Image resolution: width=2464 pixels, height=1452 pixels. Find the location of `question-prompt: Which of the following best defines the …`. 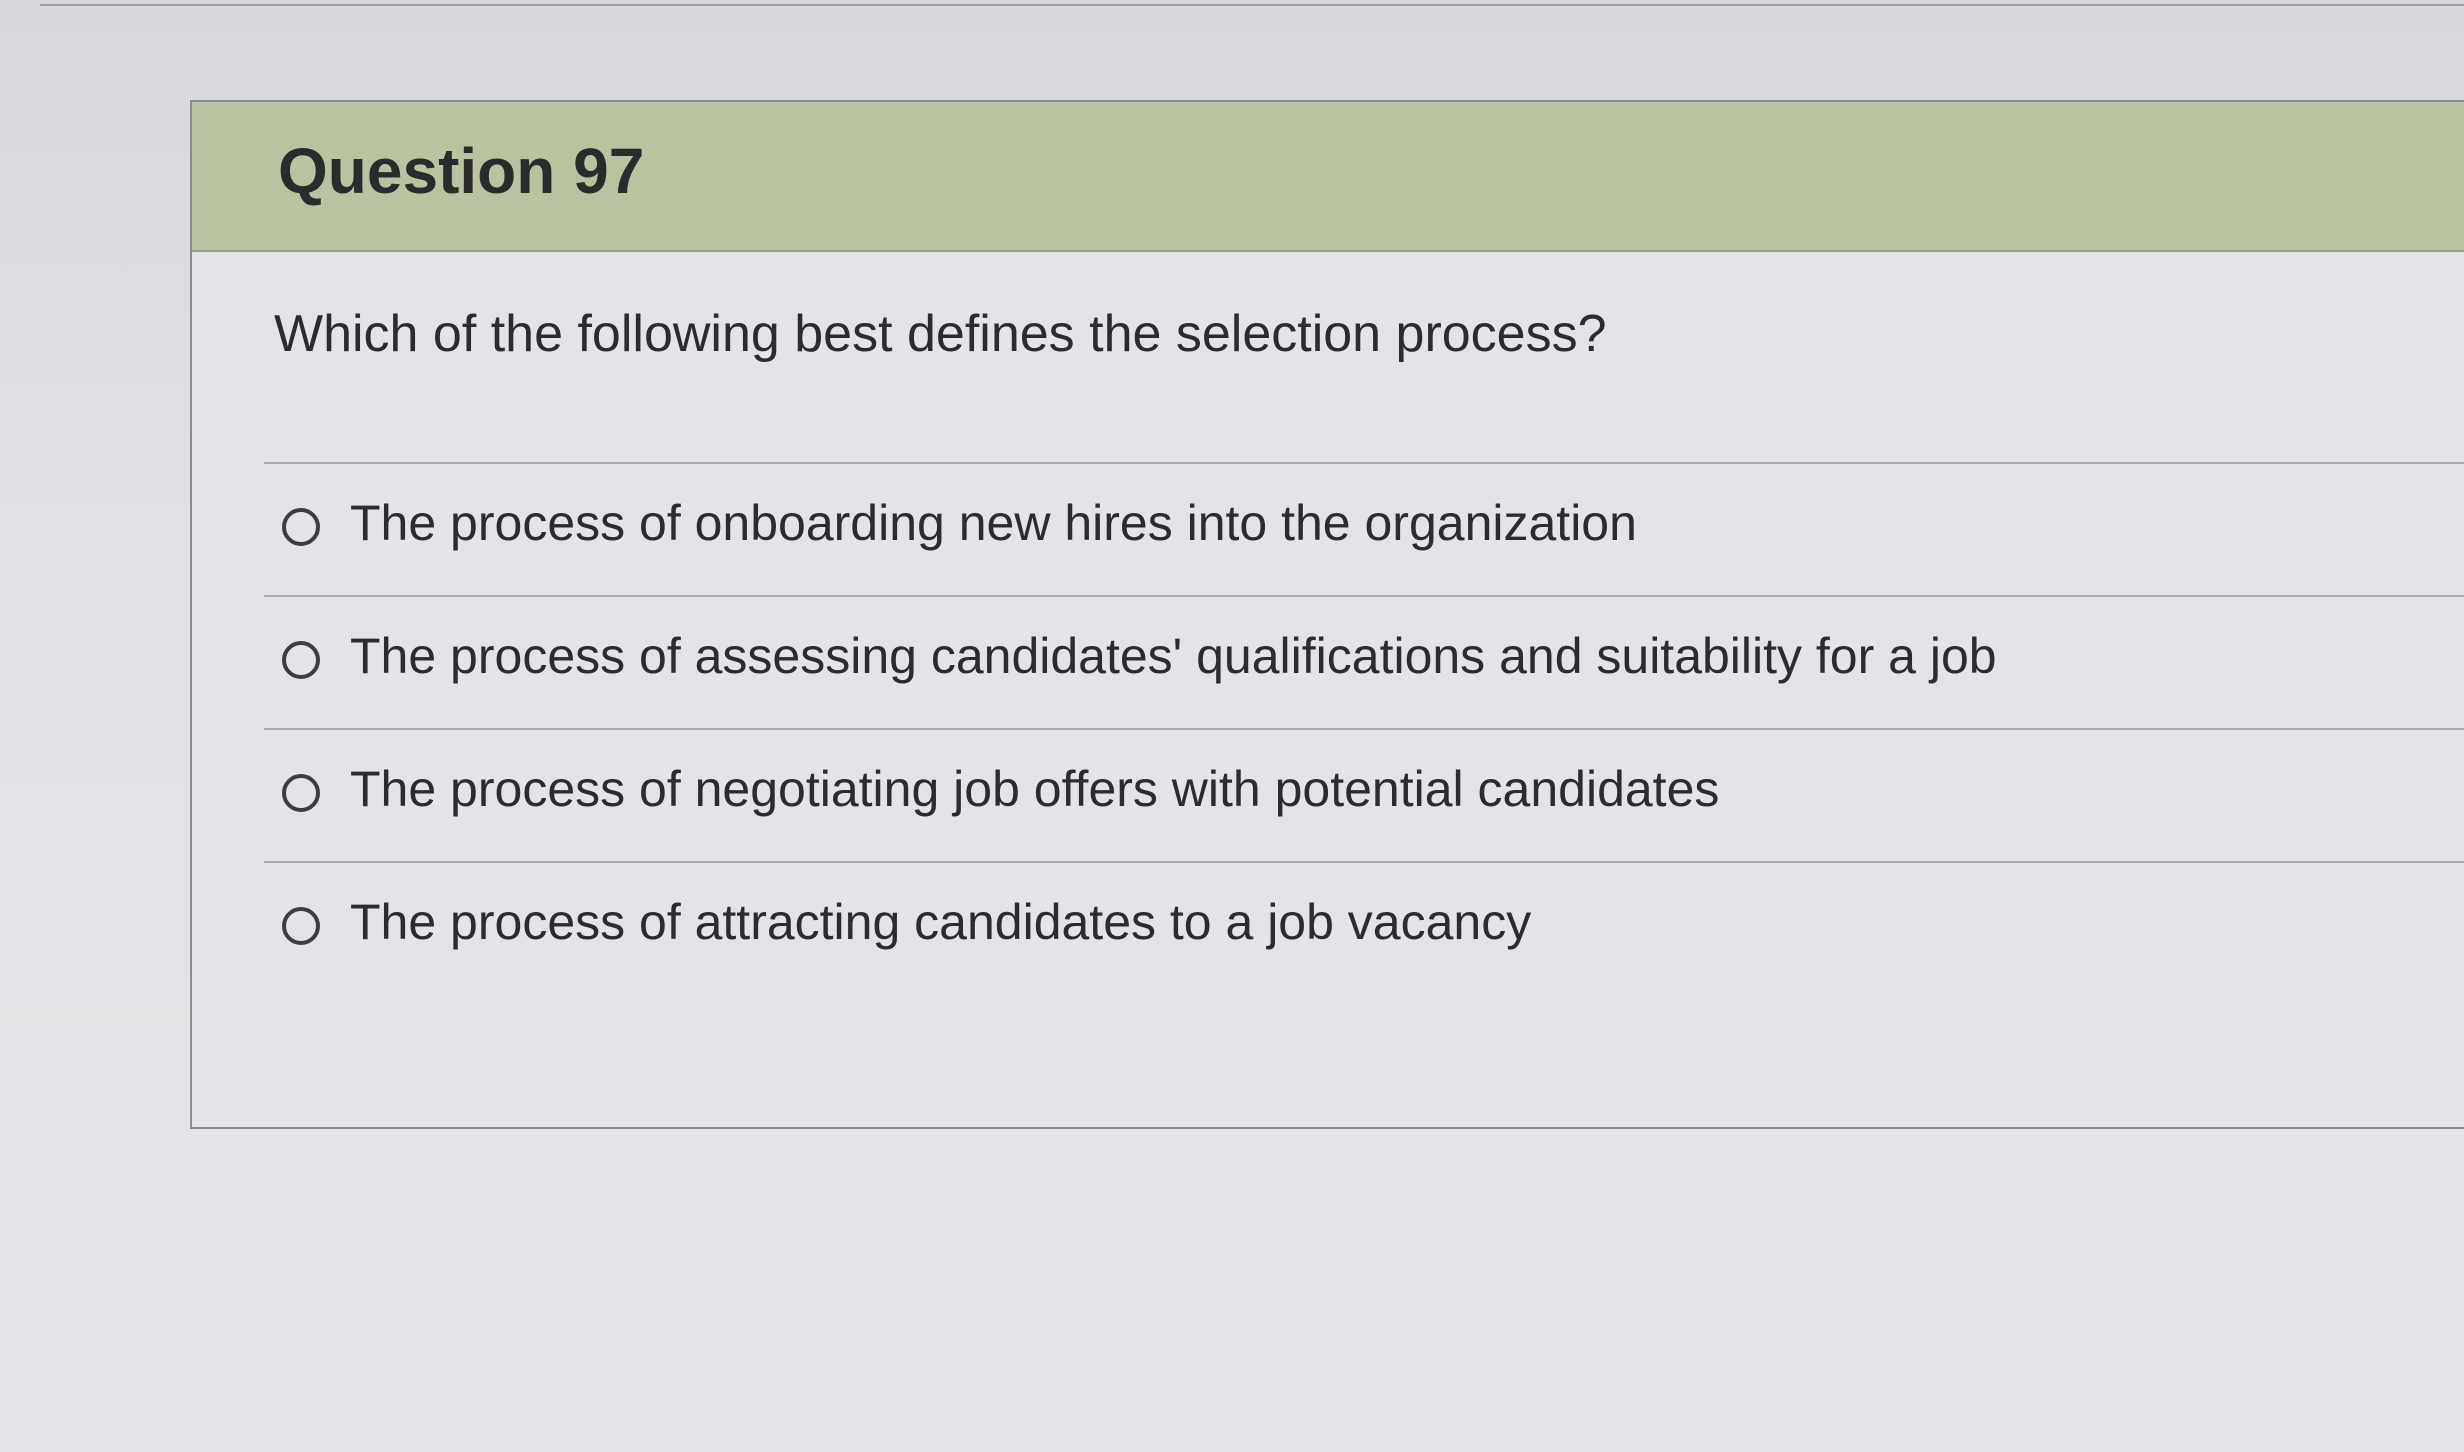

question-prompt: Which of the following best defines the … is located at coordinates (940, 334).